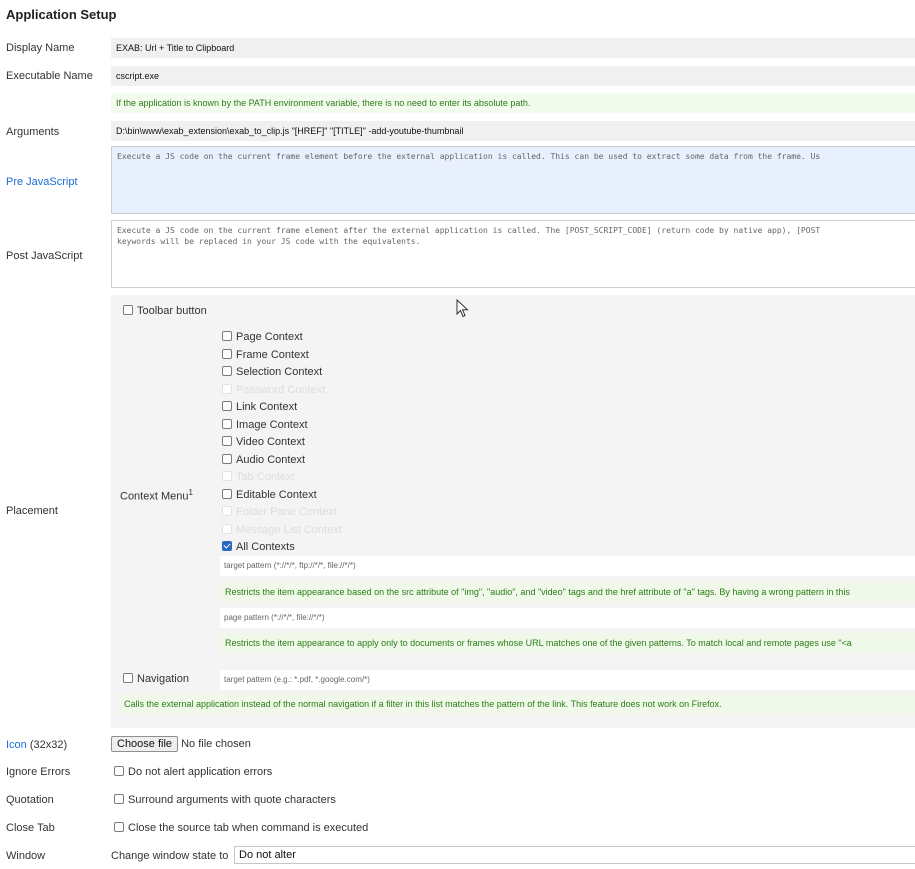  Describe the element at coordinates (270, 442) in the screenshot. I see `context-label: Video Context` at that location.